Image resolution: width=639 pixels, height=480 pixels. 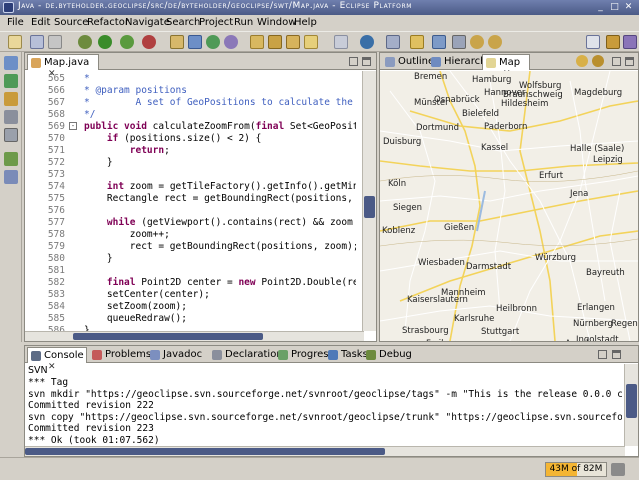 What do you see at coordinates (73, 126) in the screenshot?
I see `fold-toggle-icon: -` at bounding box center [73, 126].